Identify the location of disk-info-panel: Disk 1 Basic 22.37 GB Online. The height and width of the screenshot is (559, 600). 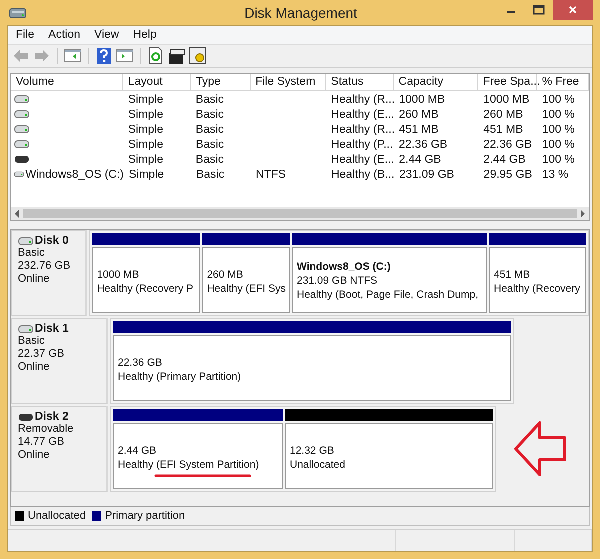
(59, 361).